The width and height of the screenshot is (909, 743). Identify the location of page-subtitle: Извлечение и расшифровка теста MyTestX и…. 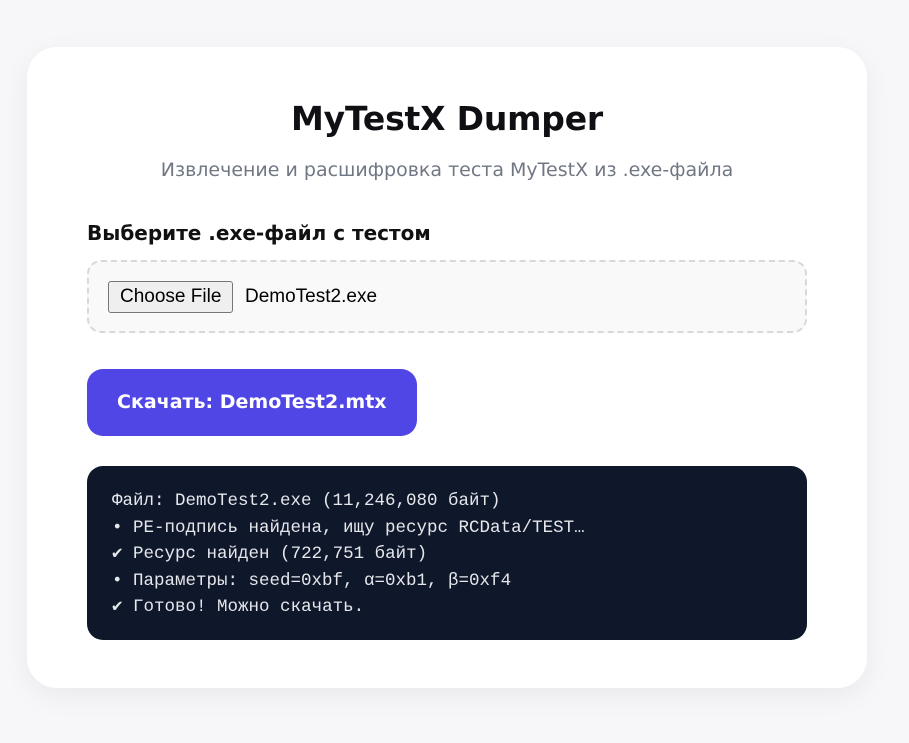
(447, 170).